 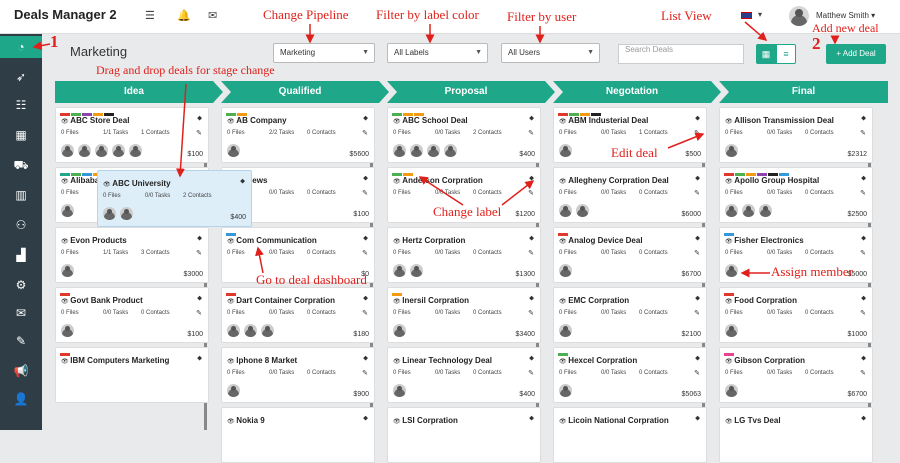 What do you see at coordinates (467, 211) in the screenshot?
I see `annotation-change-label: Change label` at bounding box center [467, 211].